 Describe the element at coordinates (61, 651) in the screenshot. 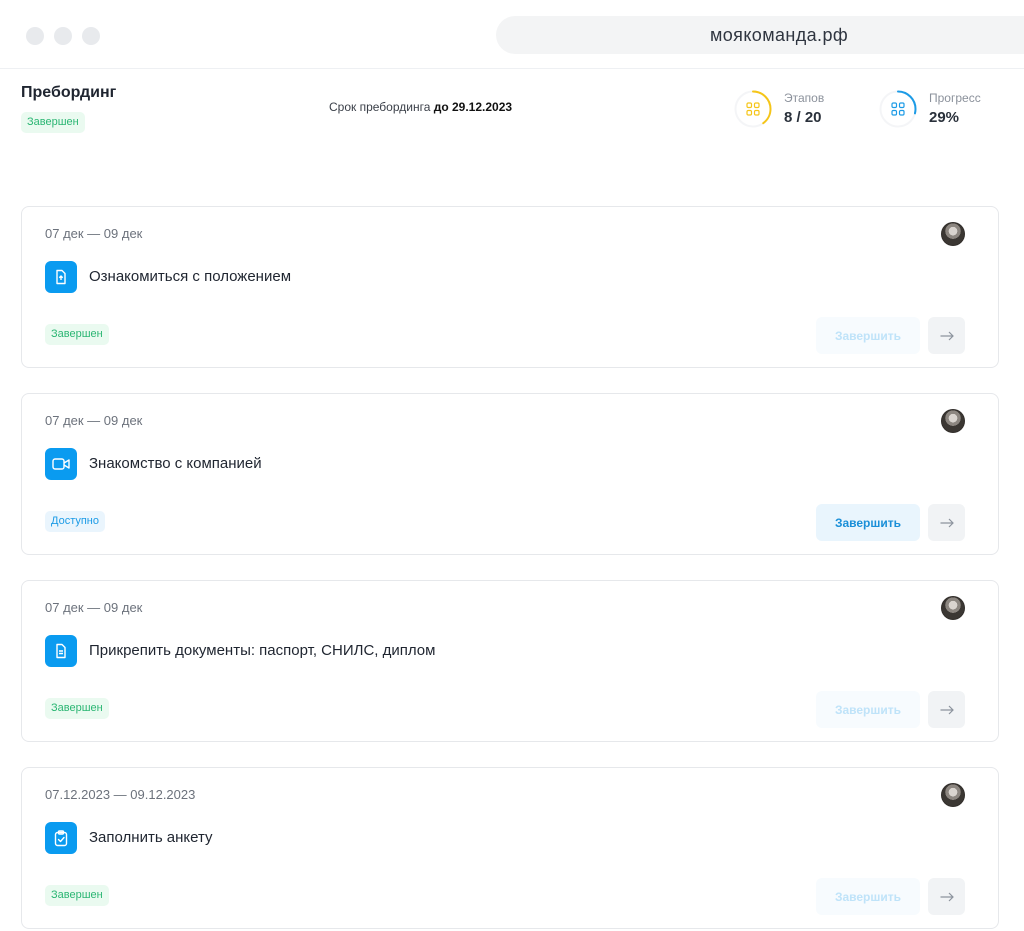

I see `document-text-icon` at that location.